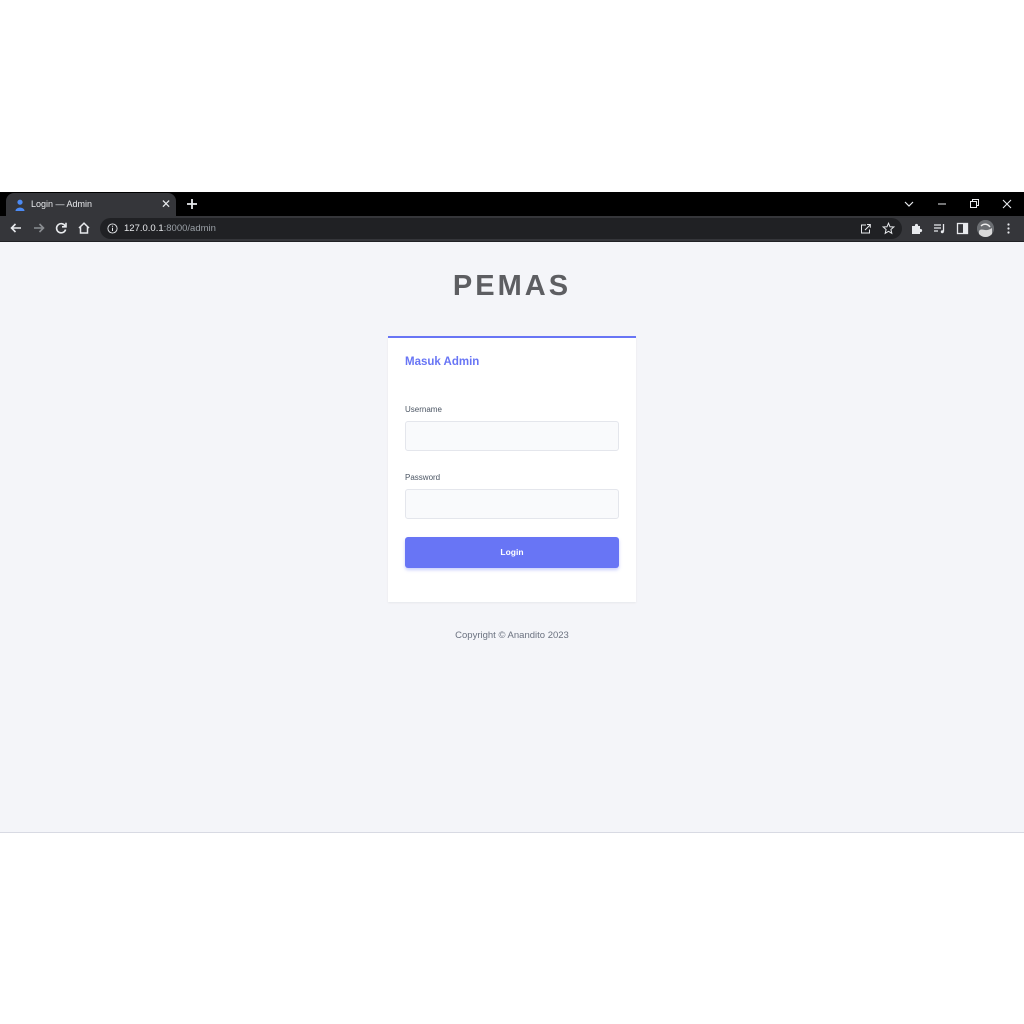 The width and height of the screenshot is (1024, 1024). What do you see at coordinates (909, 204) in the screenshot?
I see `tab-search-chevron-down-icon` at bounding box center [909, 204].